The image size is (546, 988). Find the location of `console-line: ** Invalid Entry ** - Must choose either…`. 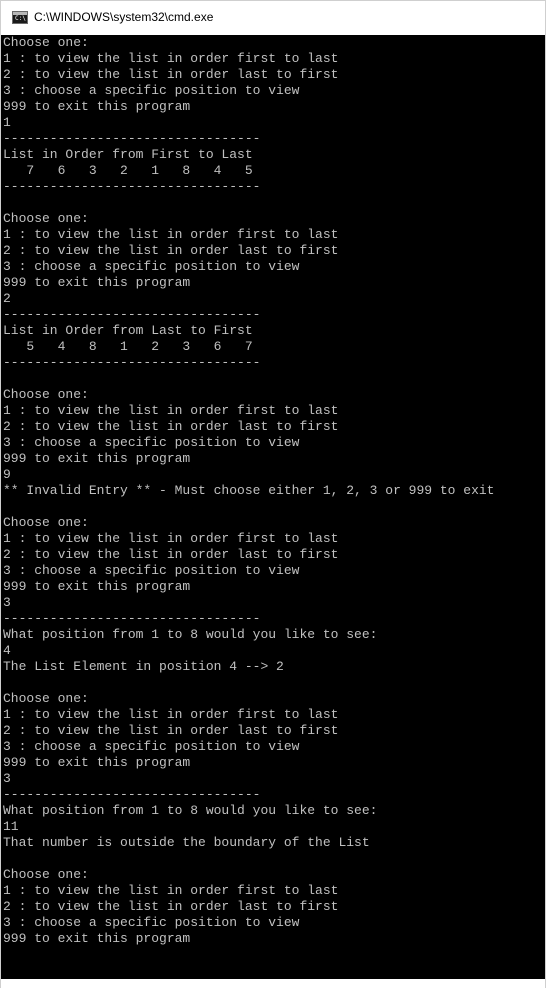

console-line: ** Invalid Entry ** - Must choose either… is located at coordinates (249, 490).